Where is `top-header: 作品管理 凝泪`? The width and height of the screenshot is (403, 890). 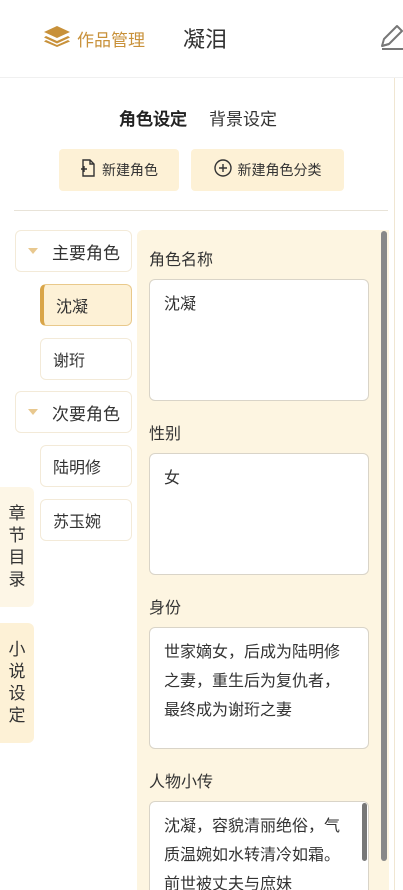
top-header: 作品管理 凝泪 is located at coordinates (201, 39).